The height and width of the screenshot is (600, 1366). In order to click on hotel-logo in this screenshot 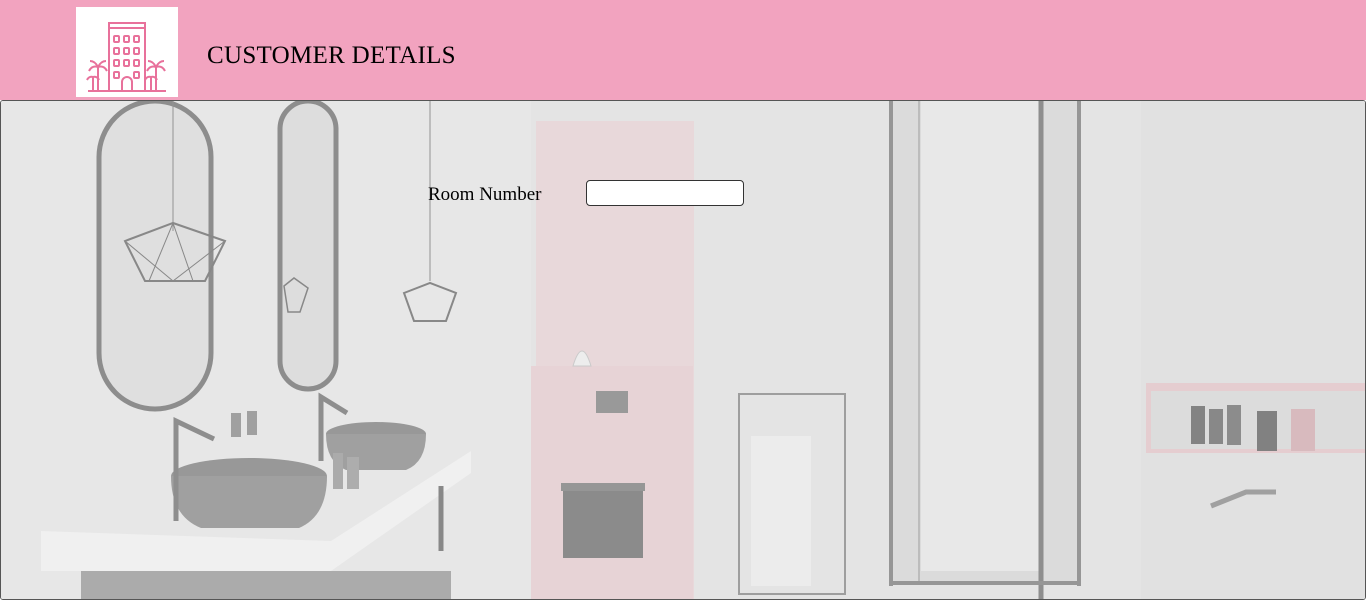, I will do `click(127, 52)`.